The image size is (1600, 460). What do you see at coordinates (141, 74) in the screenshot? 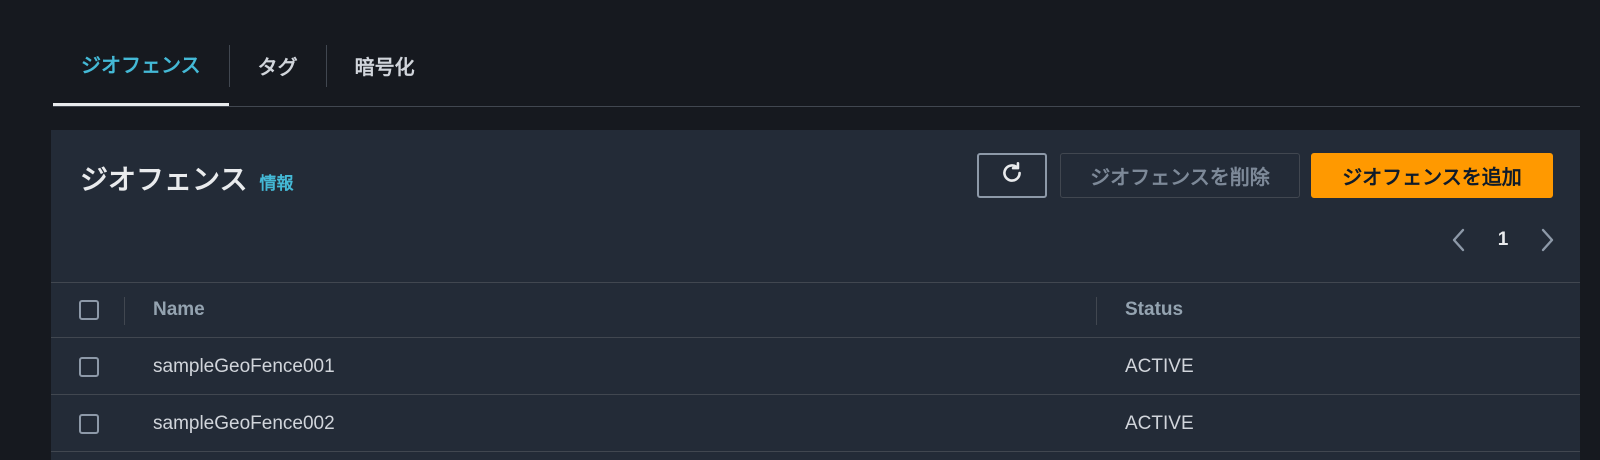
I see `tab-geofences: ジオフェンス` at bounding box center [141, 74].